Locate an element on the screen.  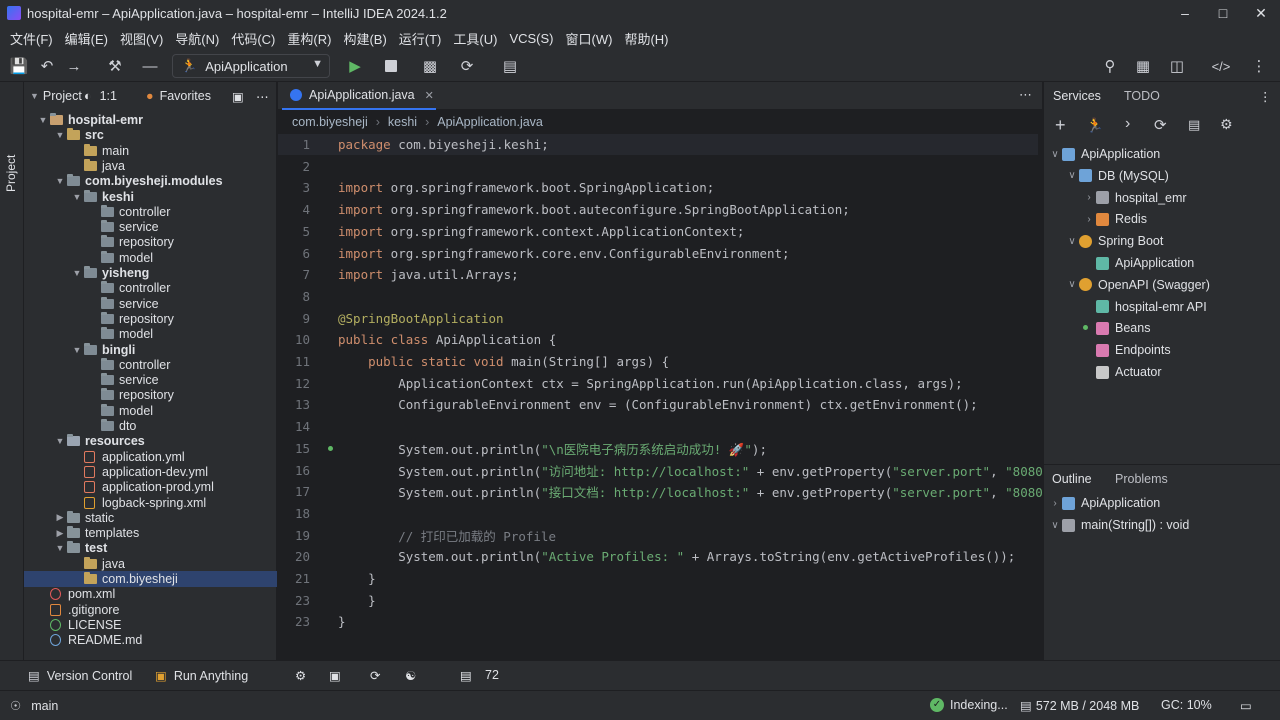
menu-refactor: 重构(R) is located at coordinates (309, 38).